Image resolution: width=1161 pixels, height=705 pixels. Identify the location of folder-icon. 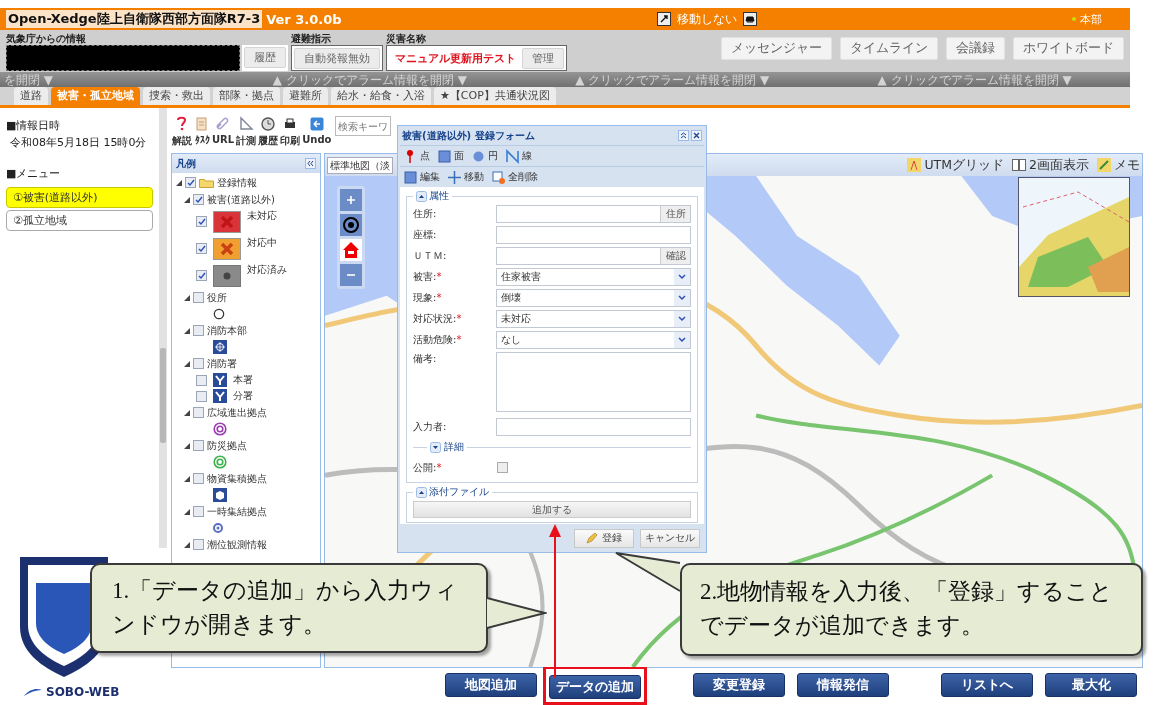
(206, 182).